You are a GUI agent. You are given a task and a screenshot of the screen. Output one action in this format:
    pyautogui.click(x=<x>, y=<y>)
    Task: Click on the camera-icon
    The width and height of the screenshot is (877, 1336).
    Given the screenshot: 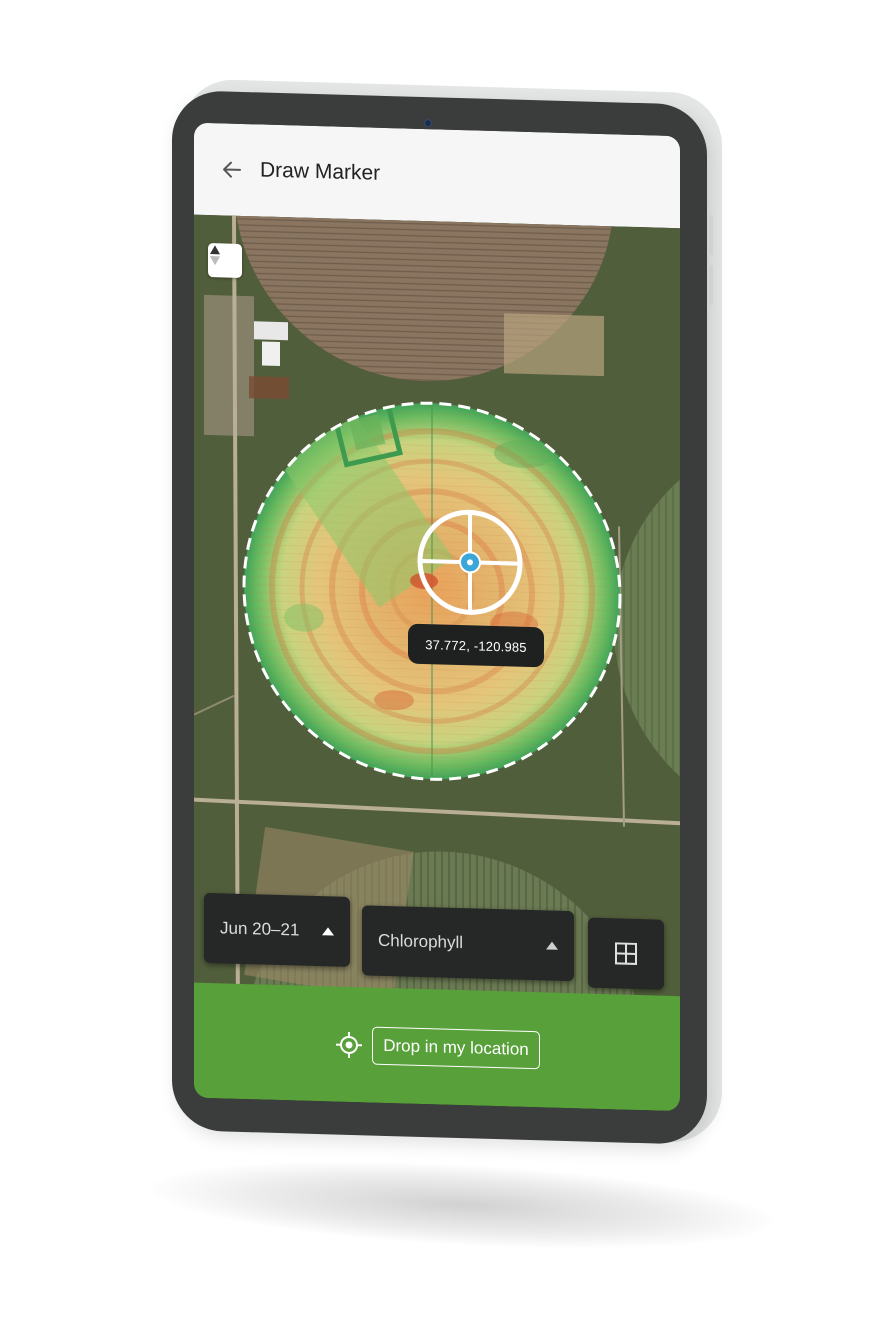 What is the action you would take?
    pyautogui.click(x=428, y=123)
    